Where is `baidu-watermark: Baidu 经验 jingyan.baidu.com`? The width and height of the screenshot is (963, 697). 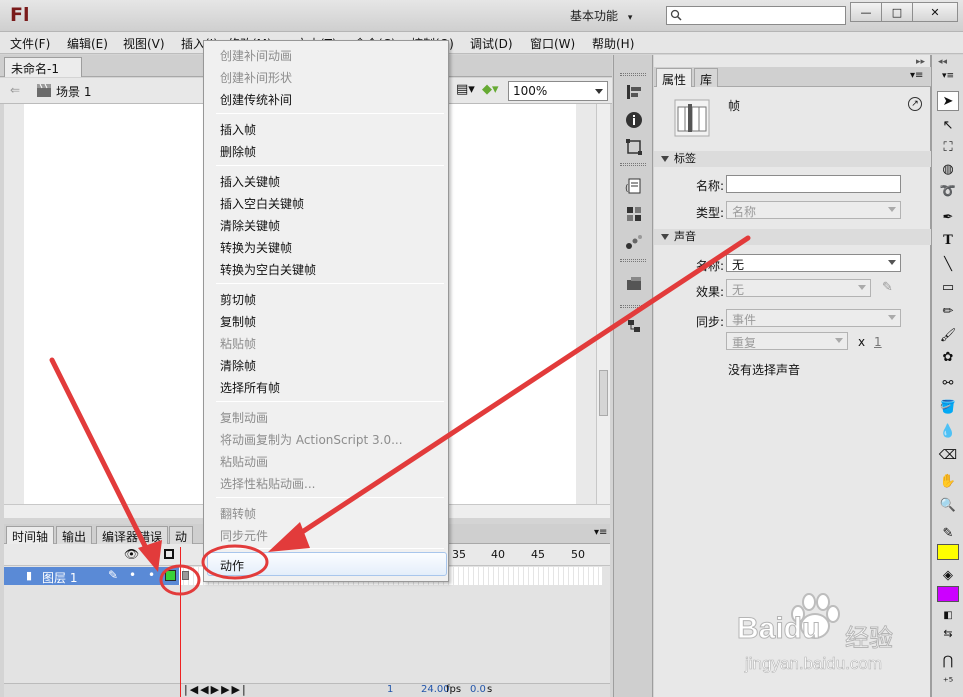 baidu-watermark: Baidu 经验 jingyan.baidu.com is located at coordinates (845, 637).